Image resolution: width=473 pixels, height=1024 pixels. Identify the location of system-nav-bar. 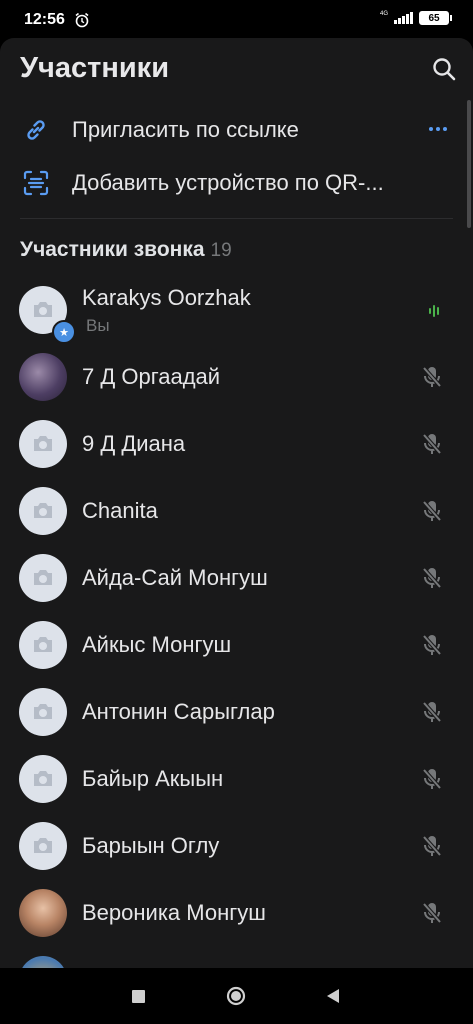
(236, 996).